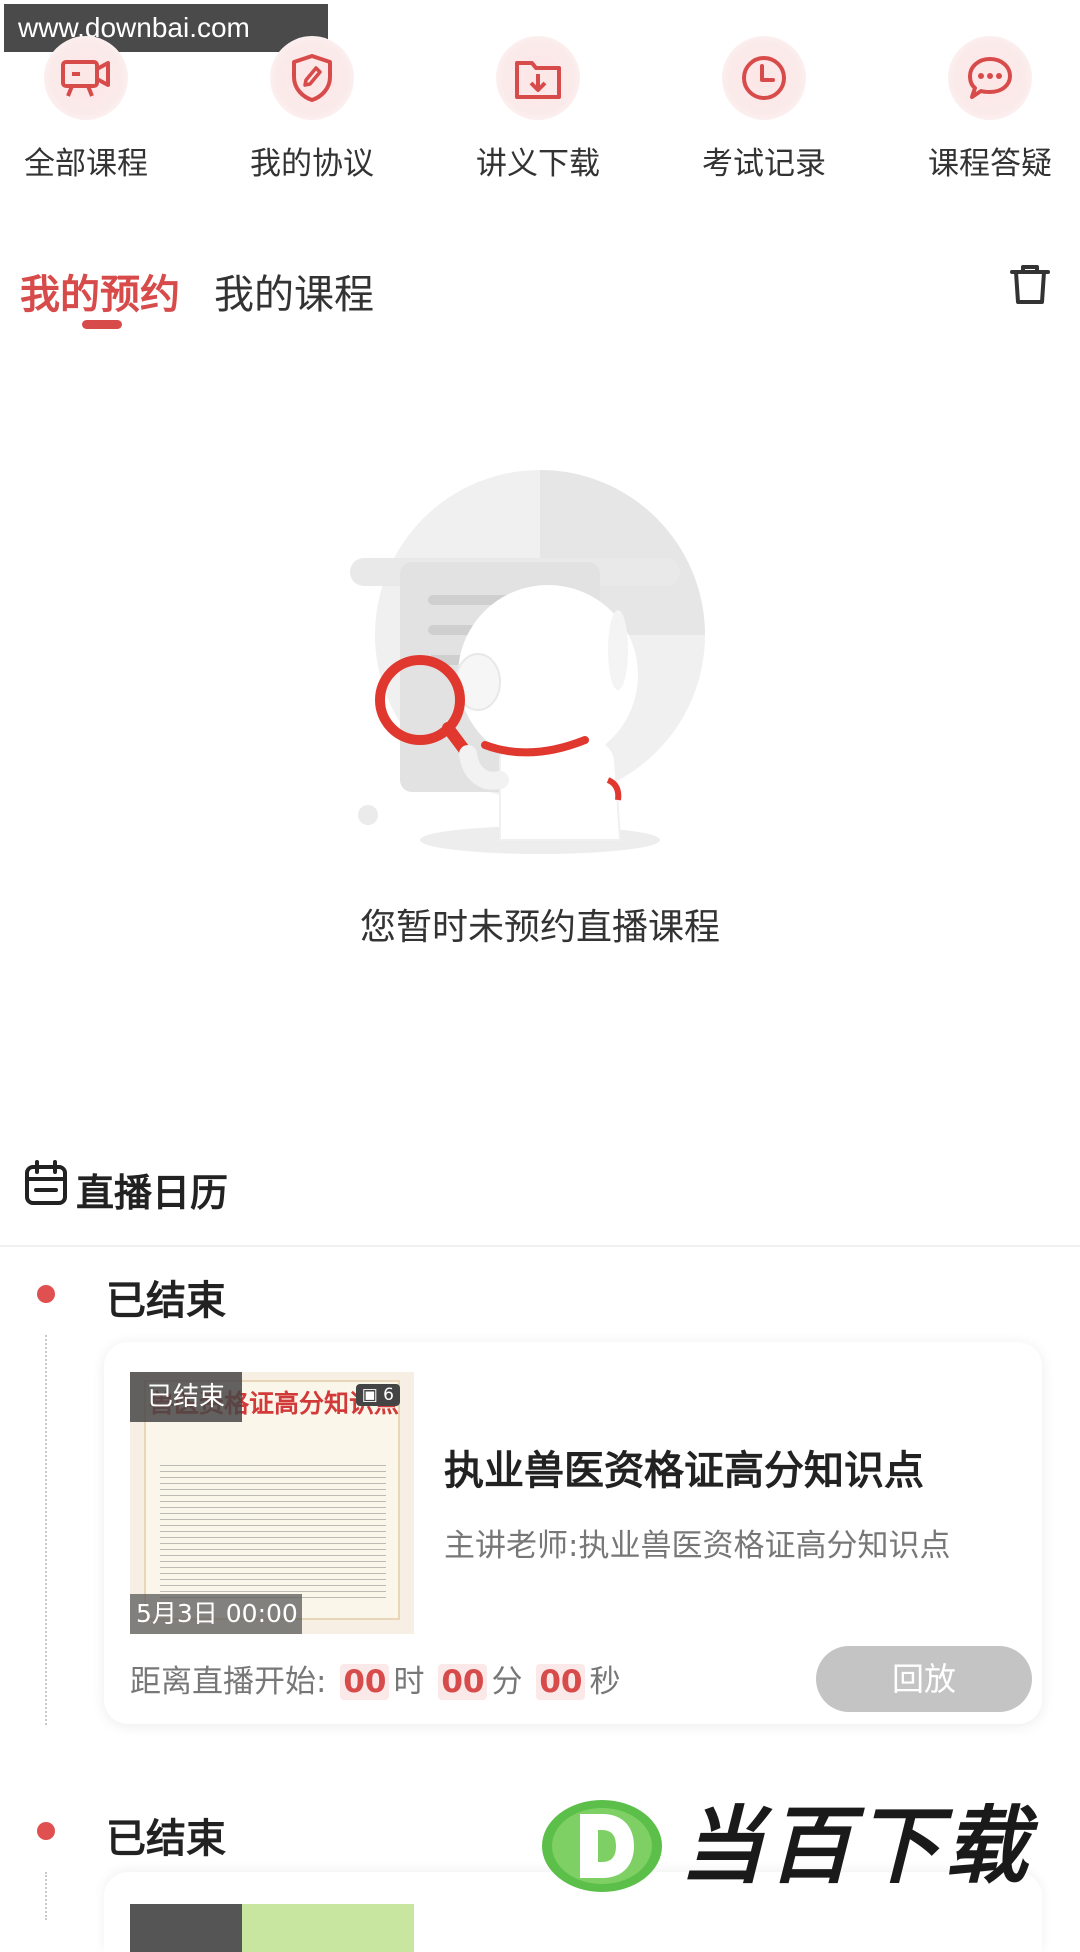 Image resolution: width=1080 pixels, height=1952 pixels. What do you see at coordinates (561, 1682) in the screenshot?
I see `countdown-seconds: 00` at bounding box center [561, 1682].